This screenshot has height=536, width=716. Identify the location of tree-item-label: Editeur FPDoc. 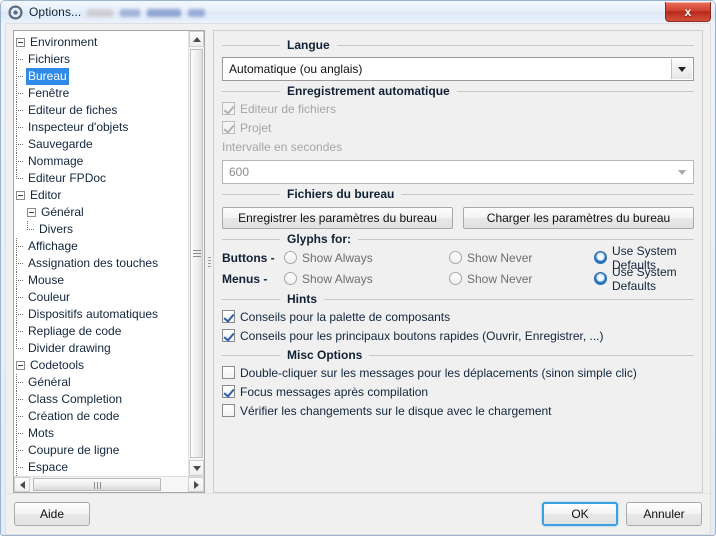
(67, 178).